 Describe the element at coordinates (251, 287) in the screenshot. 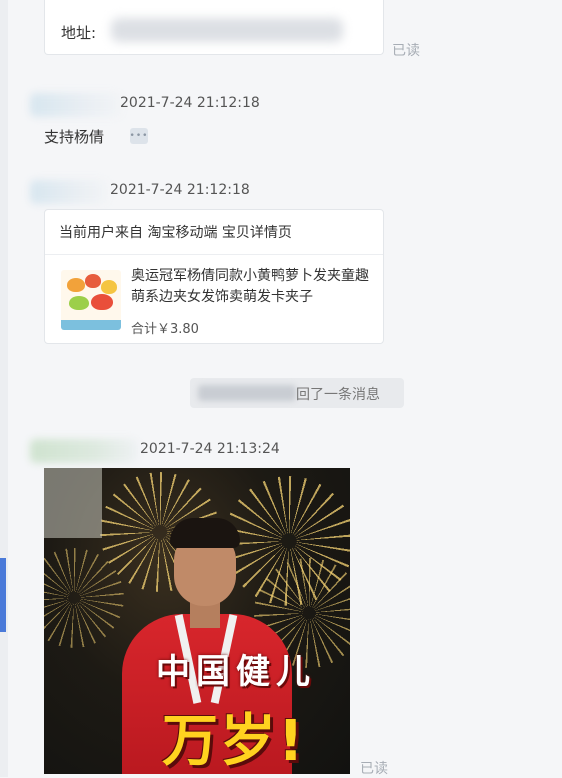

I see `product-title: 奥运冠军杨倩同款小黄鸭萝卜发夹童趣萌系边夹女发饰卖萌发卡夹子` at that location.